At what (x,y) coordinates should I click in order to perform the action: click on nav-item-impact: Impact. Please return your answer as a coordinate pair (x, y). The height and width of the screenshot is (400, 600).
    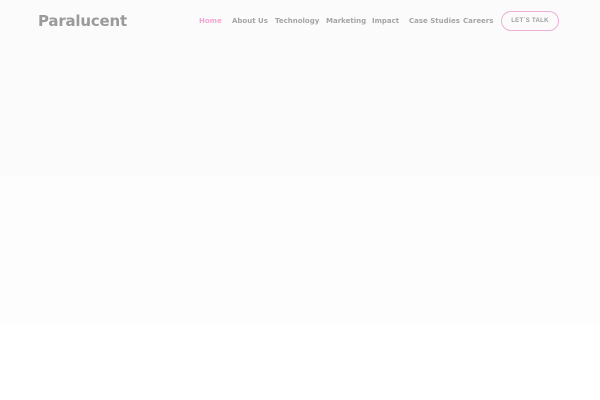
    Looking at the image, I should click on (385, 21).